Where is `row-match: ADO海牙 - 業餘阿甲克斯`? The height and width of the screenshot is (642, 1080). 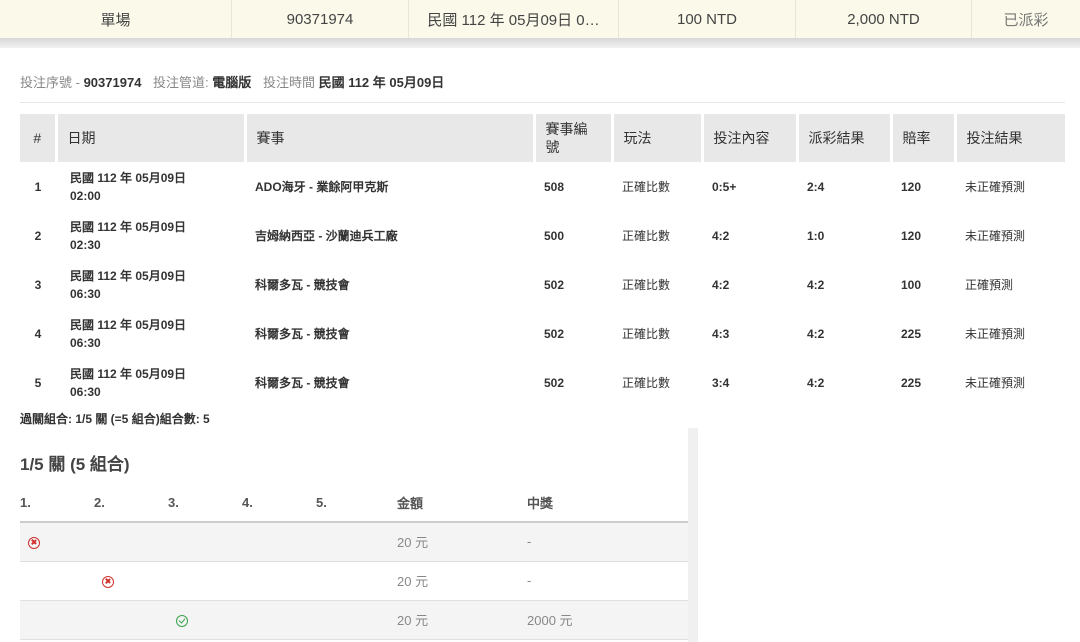 row-match: ADO海牙 - 業餘阿甲克斯 is located at coordinates (322, 187).